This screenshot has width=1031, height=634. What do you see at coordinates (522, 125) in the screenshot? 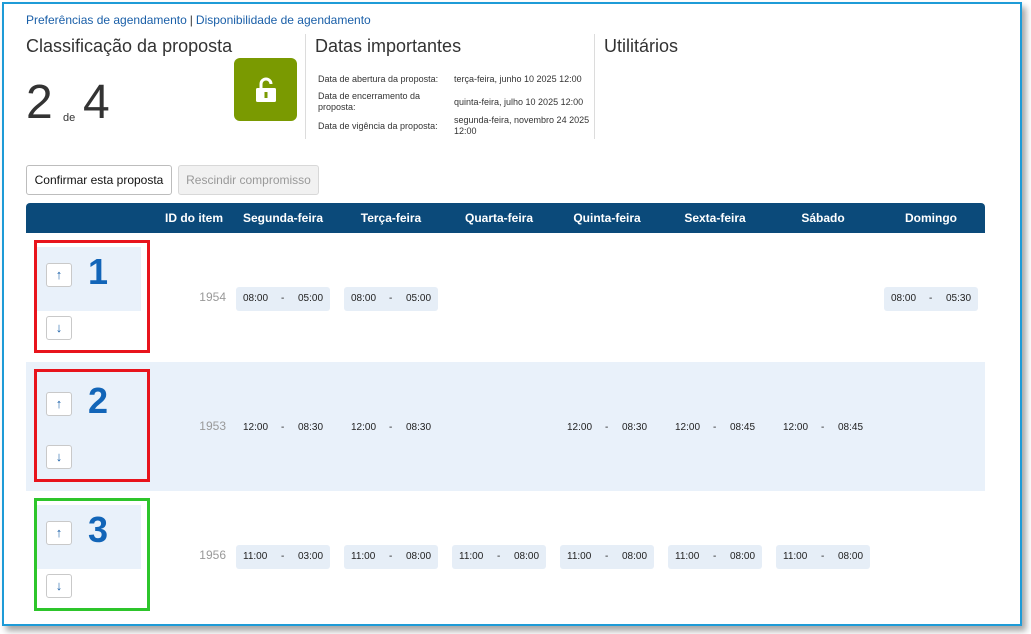
I see `date-value: segunda-feira, novembro 24 2025 12:00` at bounding box center [522, 125].